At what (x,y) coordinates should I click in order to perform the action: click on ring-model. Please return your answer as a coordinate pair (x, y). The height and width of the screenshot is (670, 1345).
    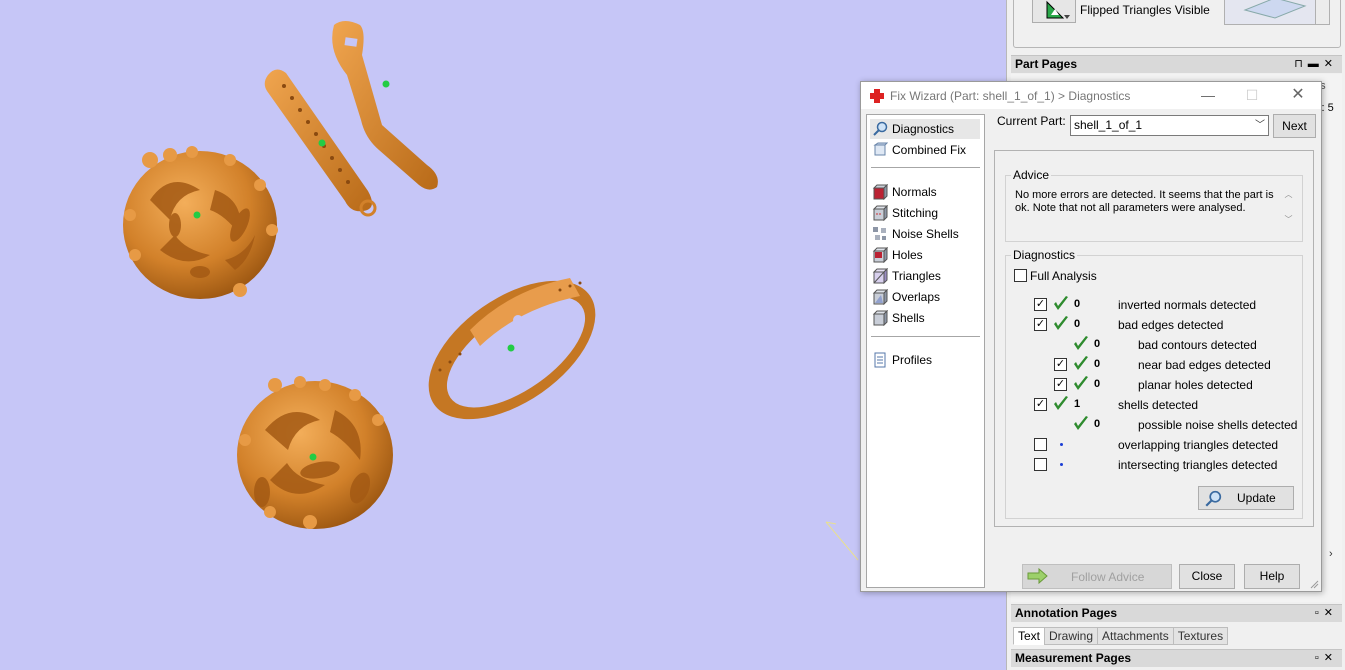
    Looking at the image, I should click on (511, 350).